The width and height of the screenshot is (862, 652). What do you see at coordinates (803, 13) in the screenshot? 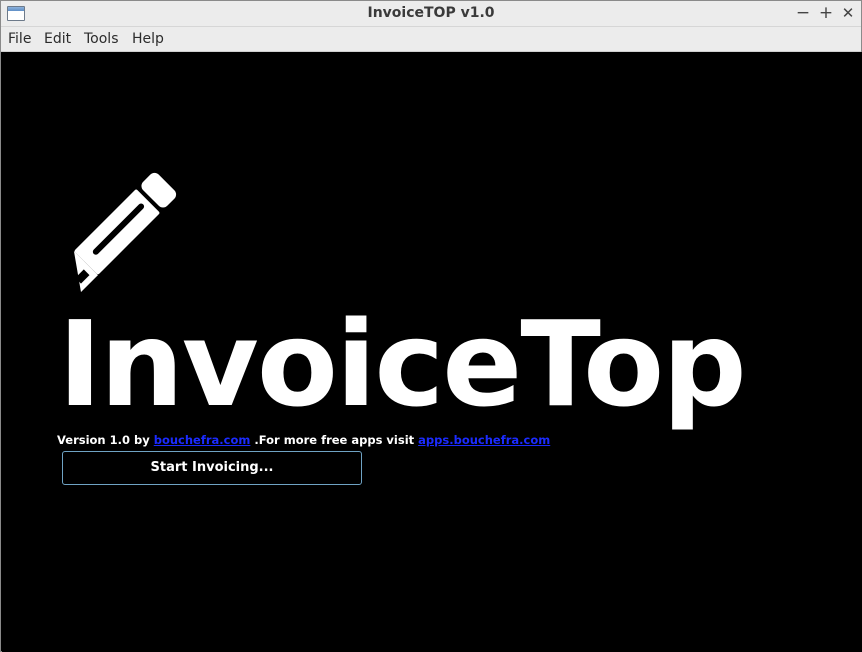
I see `minimize-button: −` at bounding box center [803, 13].